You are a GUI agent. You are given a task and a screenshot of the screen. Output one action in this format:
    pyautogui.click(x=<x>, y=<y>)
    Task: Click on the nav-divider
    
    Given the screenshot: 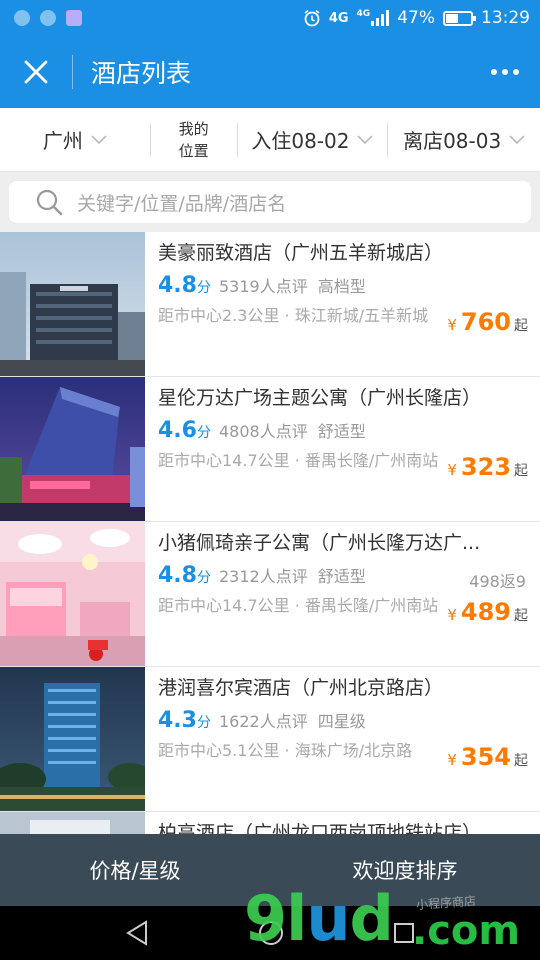 What is the action you would take?
    pyautogui.click(x=72, y=72)
    